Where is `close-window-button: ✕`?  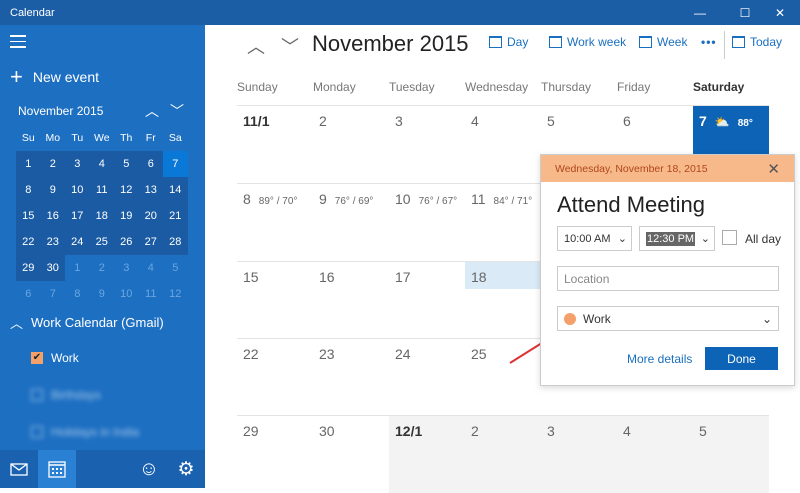
close-window-button: ✕ is located at coordinates (780, 12).